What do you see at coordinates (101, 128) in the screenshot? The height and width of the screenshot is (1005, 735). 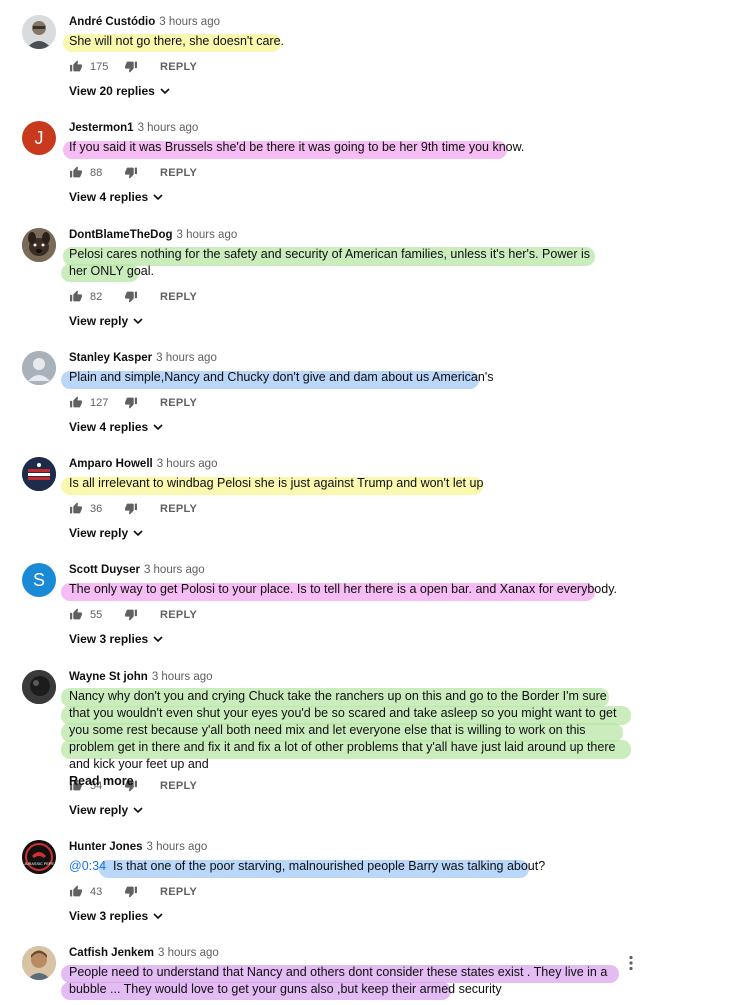 I see `author-name: Jestermon1` at bounding box center [101, 128].